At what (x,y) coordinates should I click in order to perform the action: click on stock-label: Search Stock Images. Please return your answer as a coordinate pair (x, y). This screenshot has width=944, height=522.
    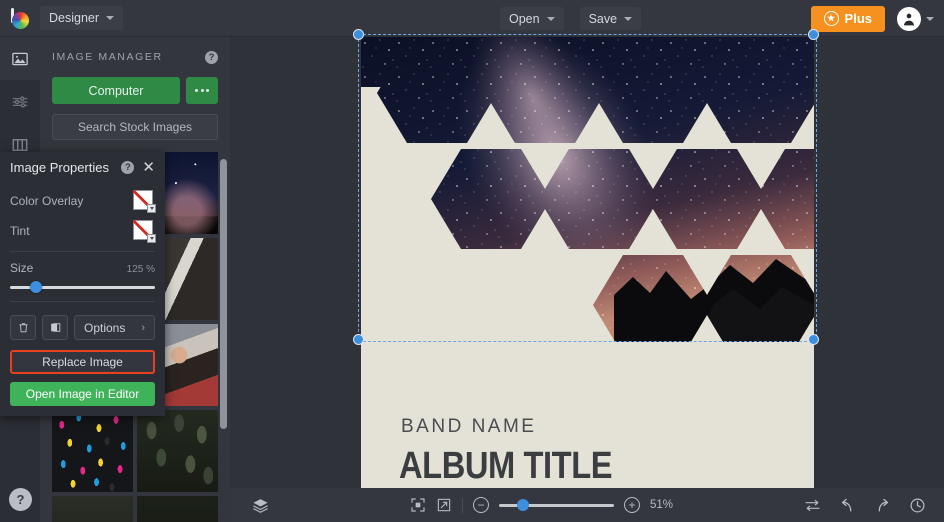
    Looking at the image, I should click on (135, 127).